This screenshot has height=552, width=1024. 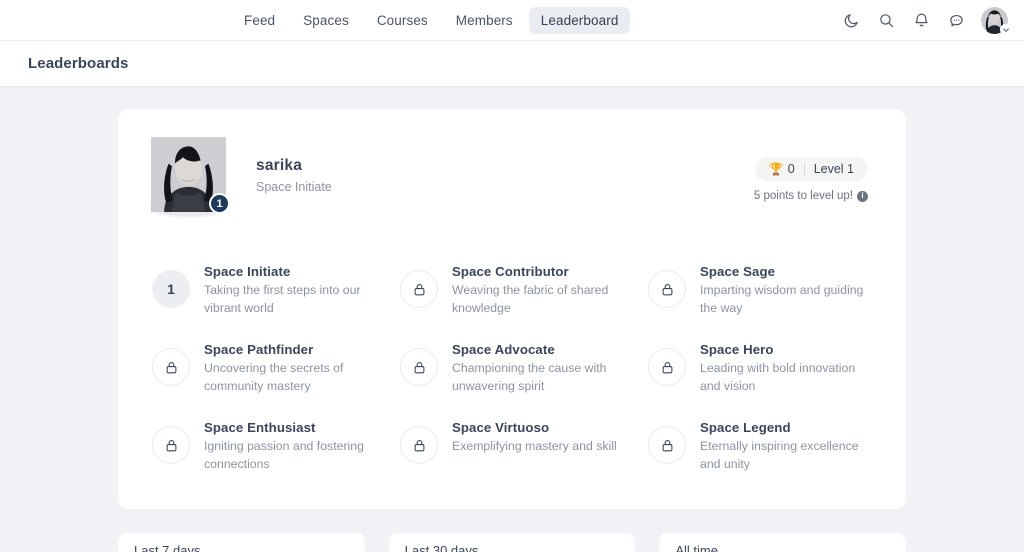 I want to click on points-value: 0, so click(x=791, y=169).